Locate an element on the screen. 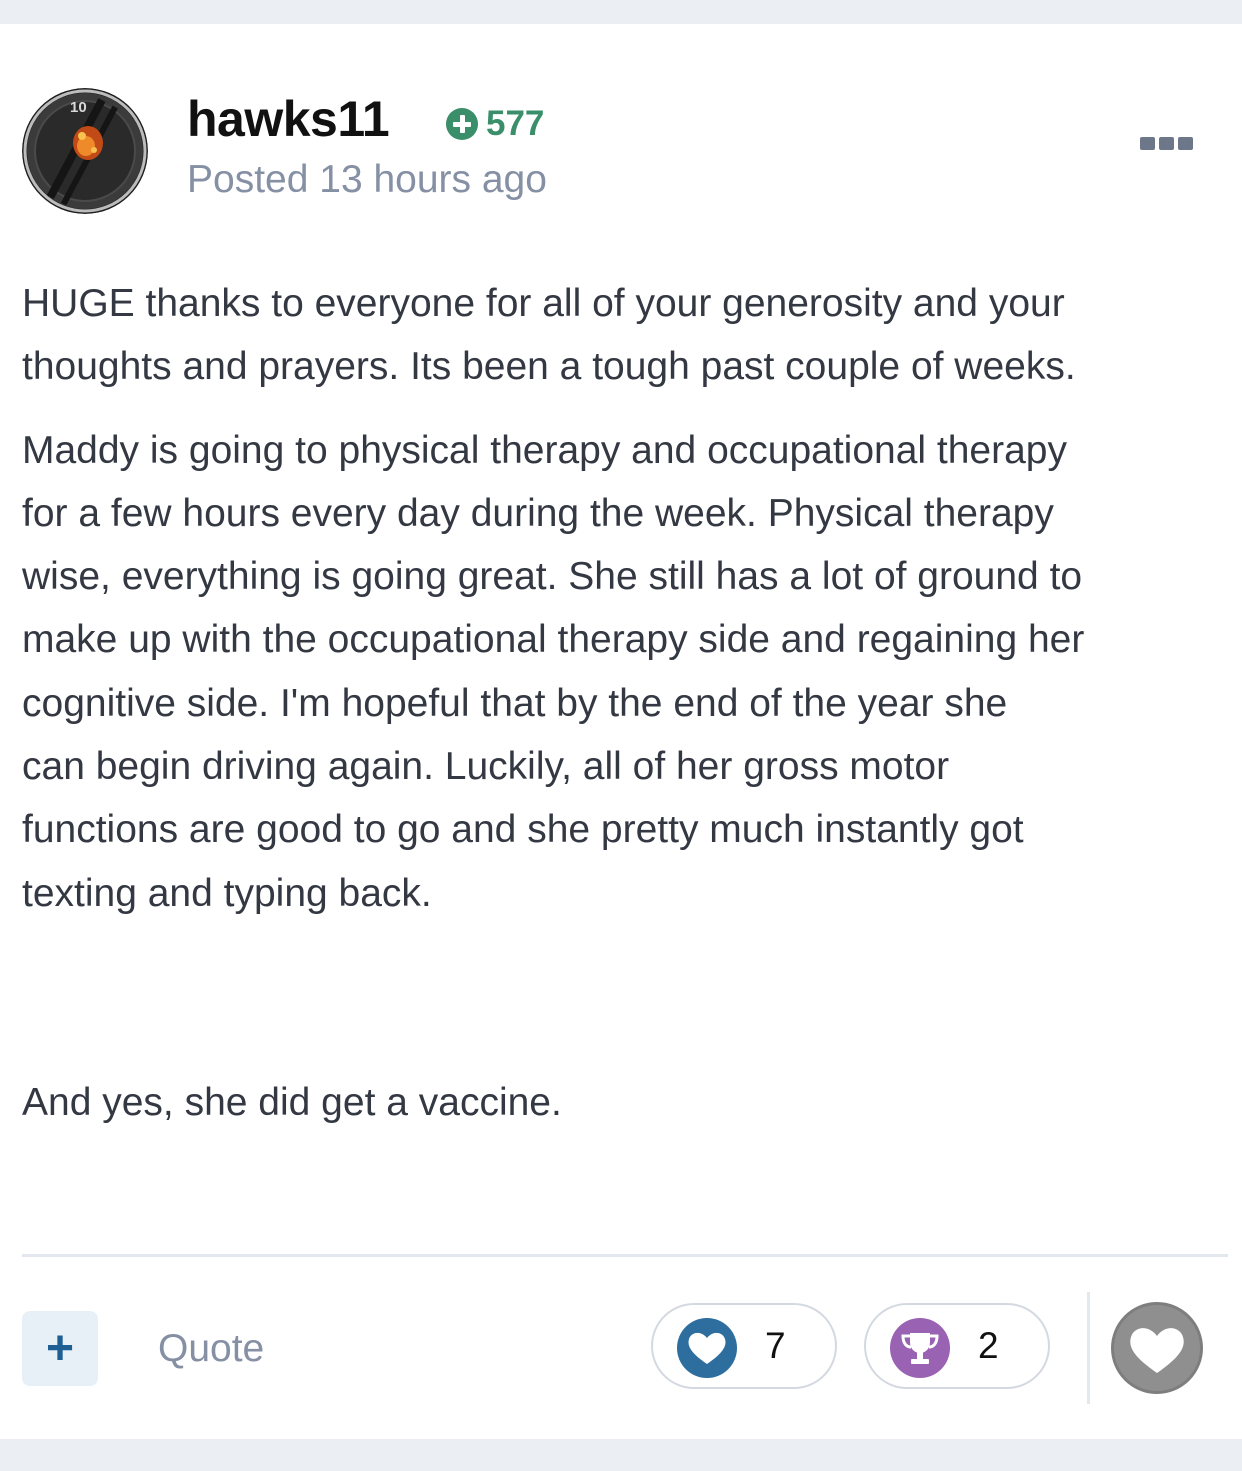 The height and width of the screenshot is (1471, 1242). plus-circle-icon is located at coordinates (462, 124).